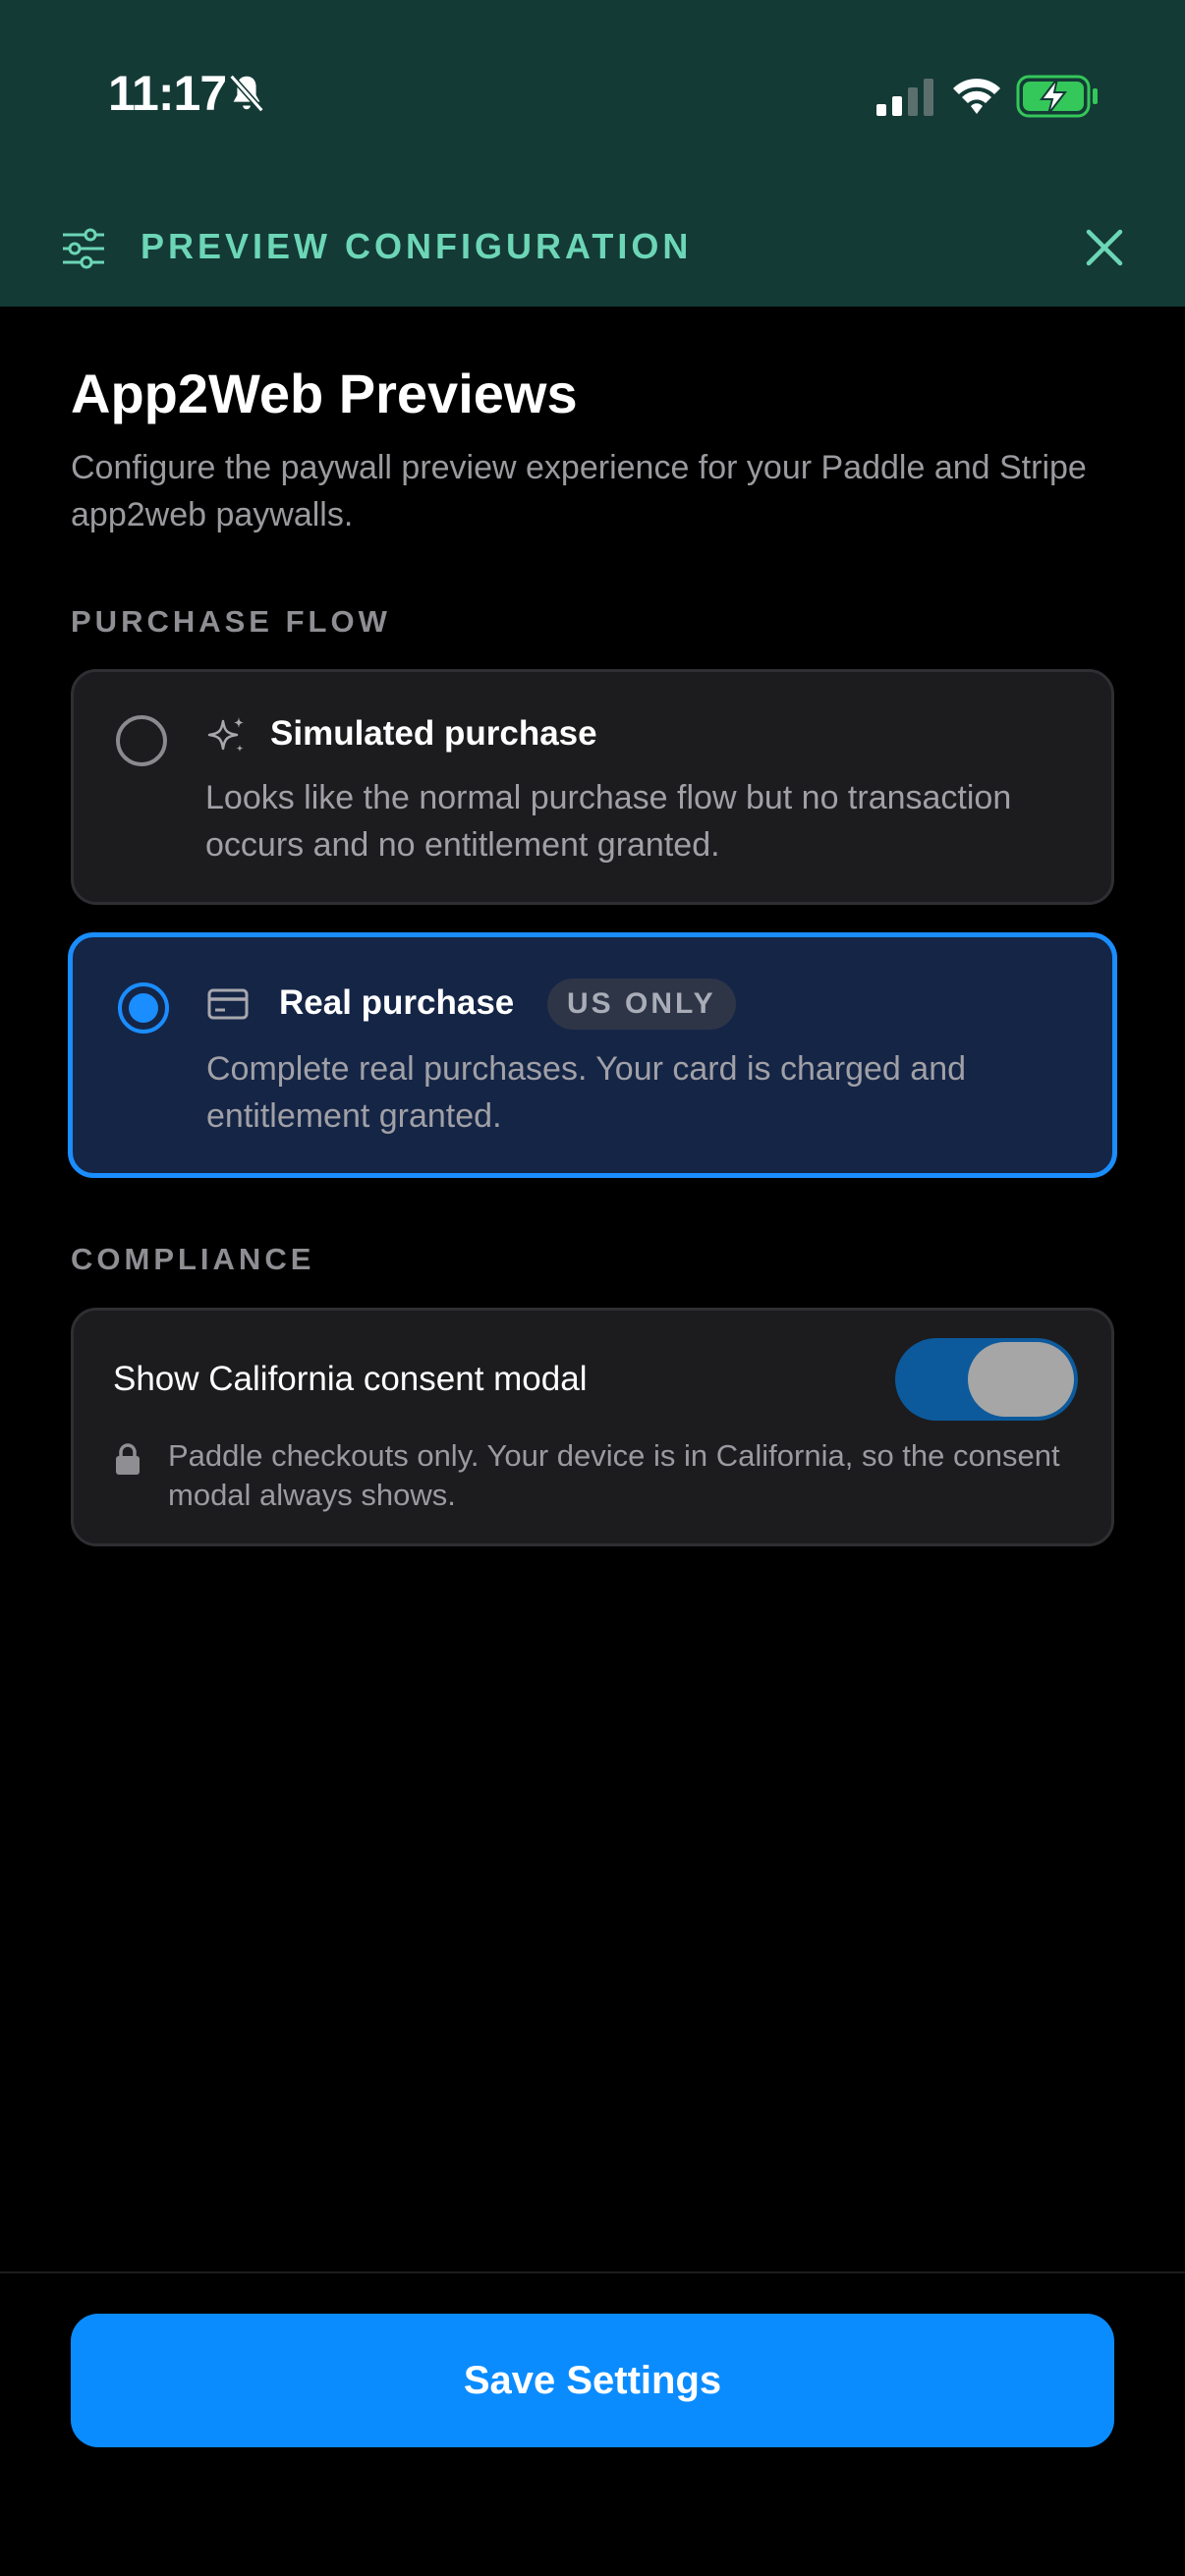  What do you see at coordinates (128, 1459) in the screenshot?
I see `lock-icon` at bounding box center [128, 1459].